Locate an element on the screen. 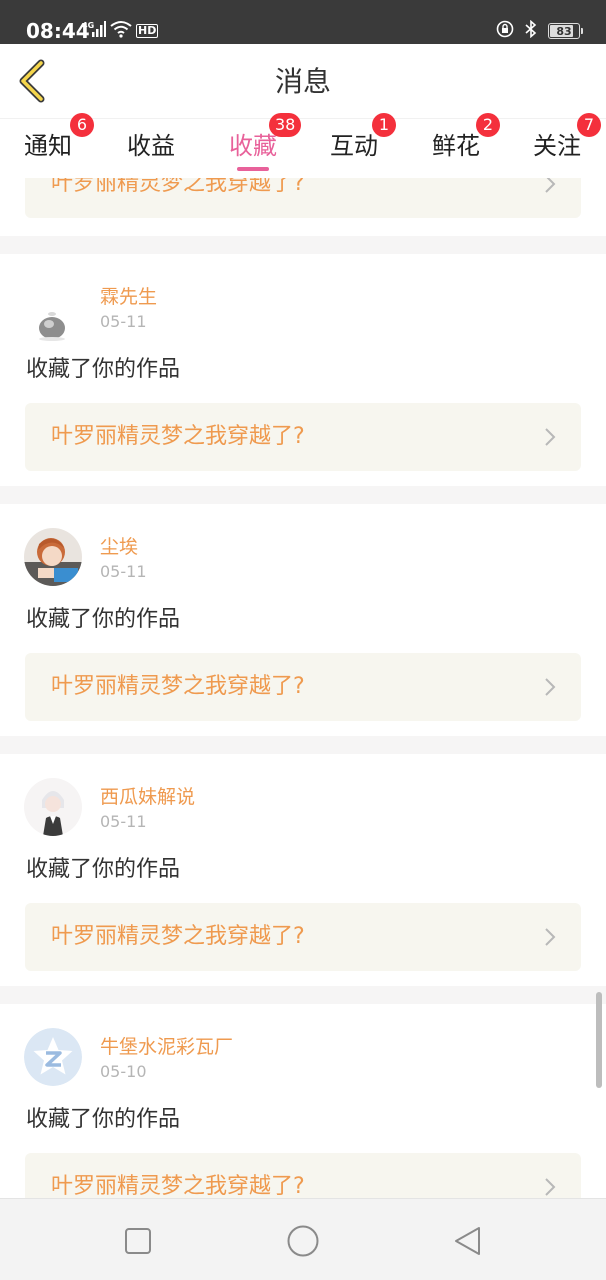 This screenshot has height=1280, width=606. status-icons-left: 4G HD is located at coordinates (120, 31).